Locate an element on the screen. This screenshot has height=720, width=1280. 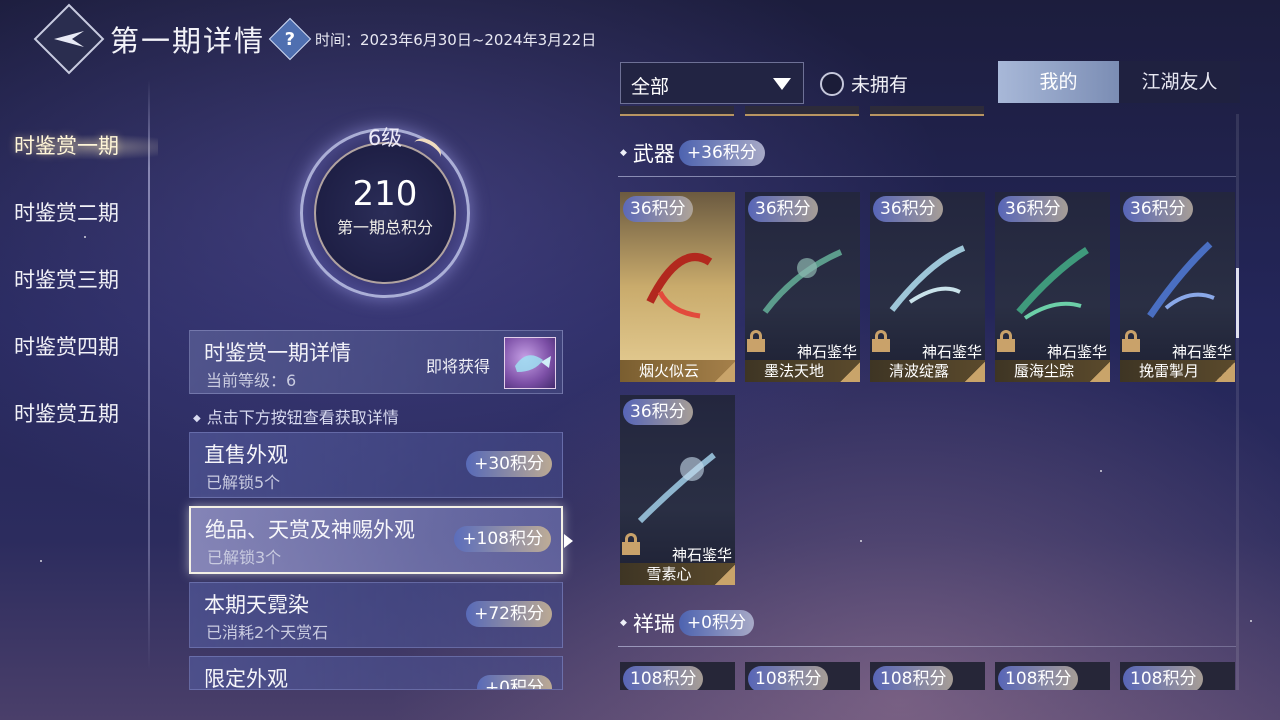
list-scrollbar is located at coordinates (1237, 402).